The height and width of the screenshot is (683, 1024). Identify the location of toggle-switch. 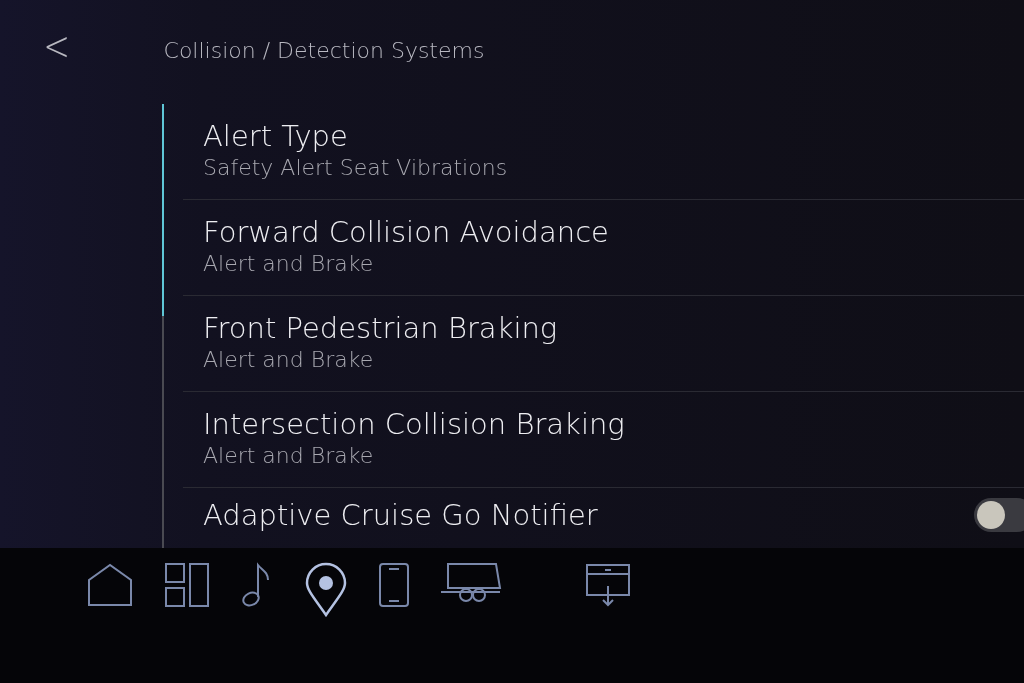
(999, 515).